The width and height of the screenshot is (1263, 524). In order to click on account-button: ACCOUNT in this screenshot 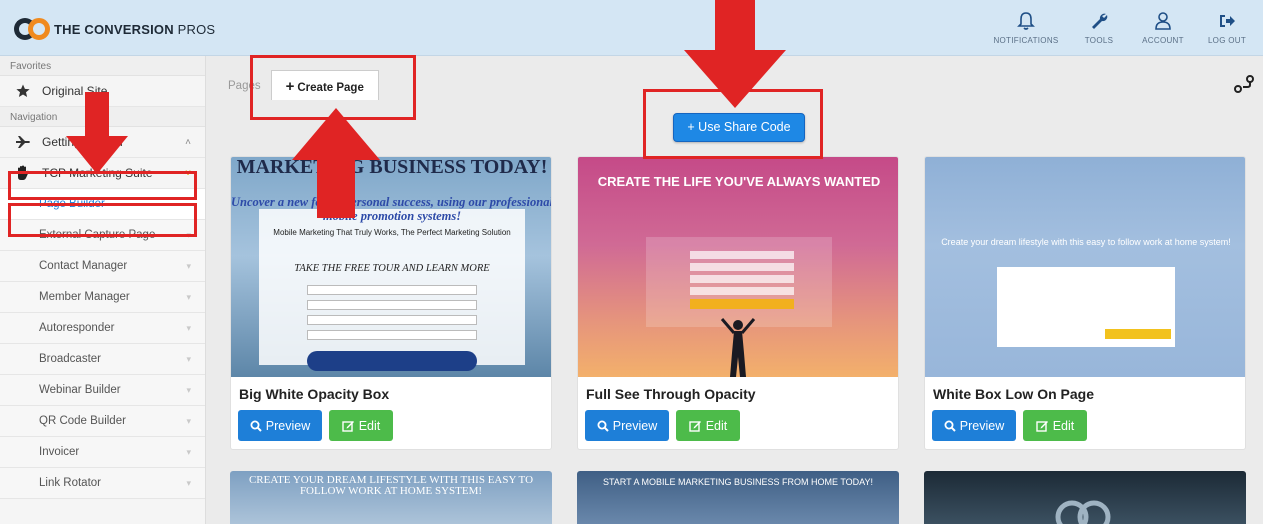, I will do `click(1163, 26)`.